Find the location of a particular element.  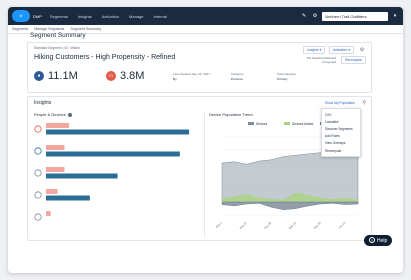

info-icon is located at coordinates (69, 114).